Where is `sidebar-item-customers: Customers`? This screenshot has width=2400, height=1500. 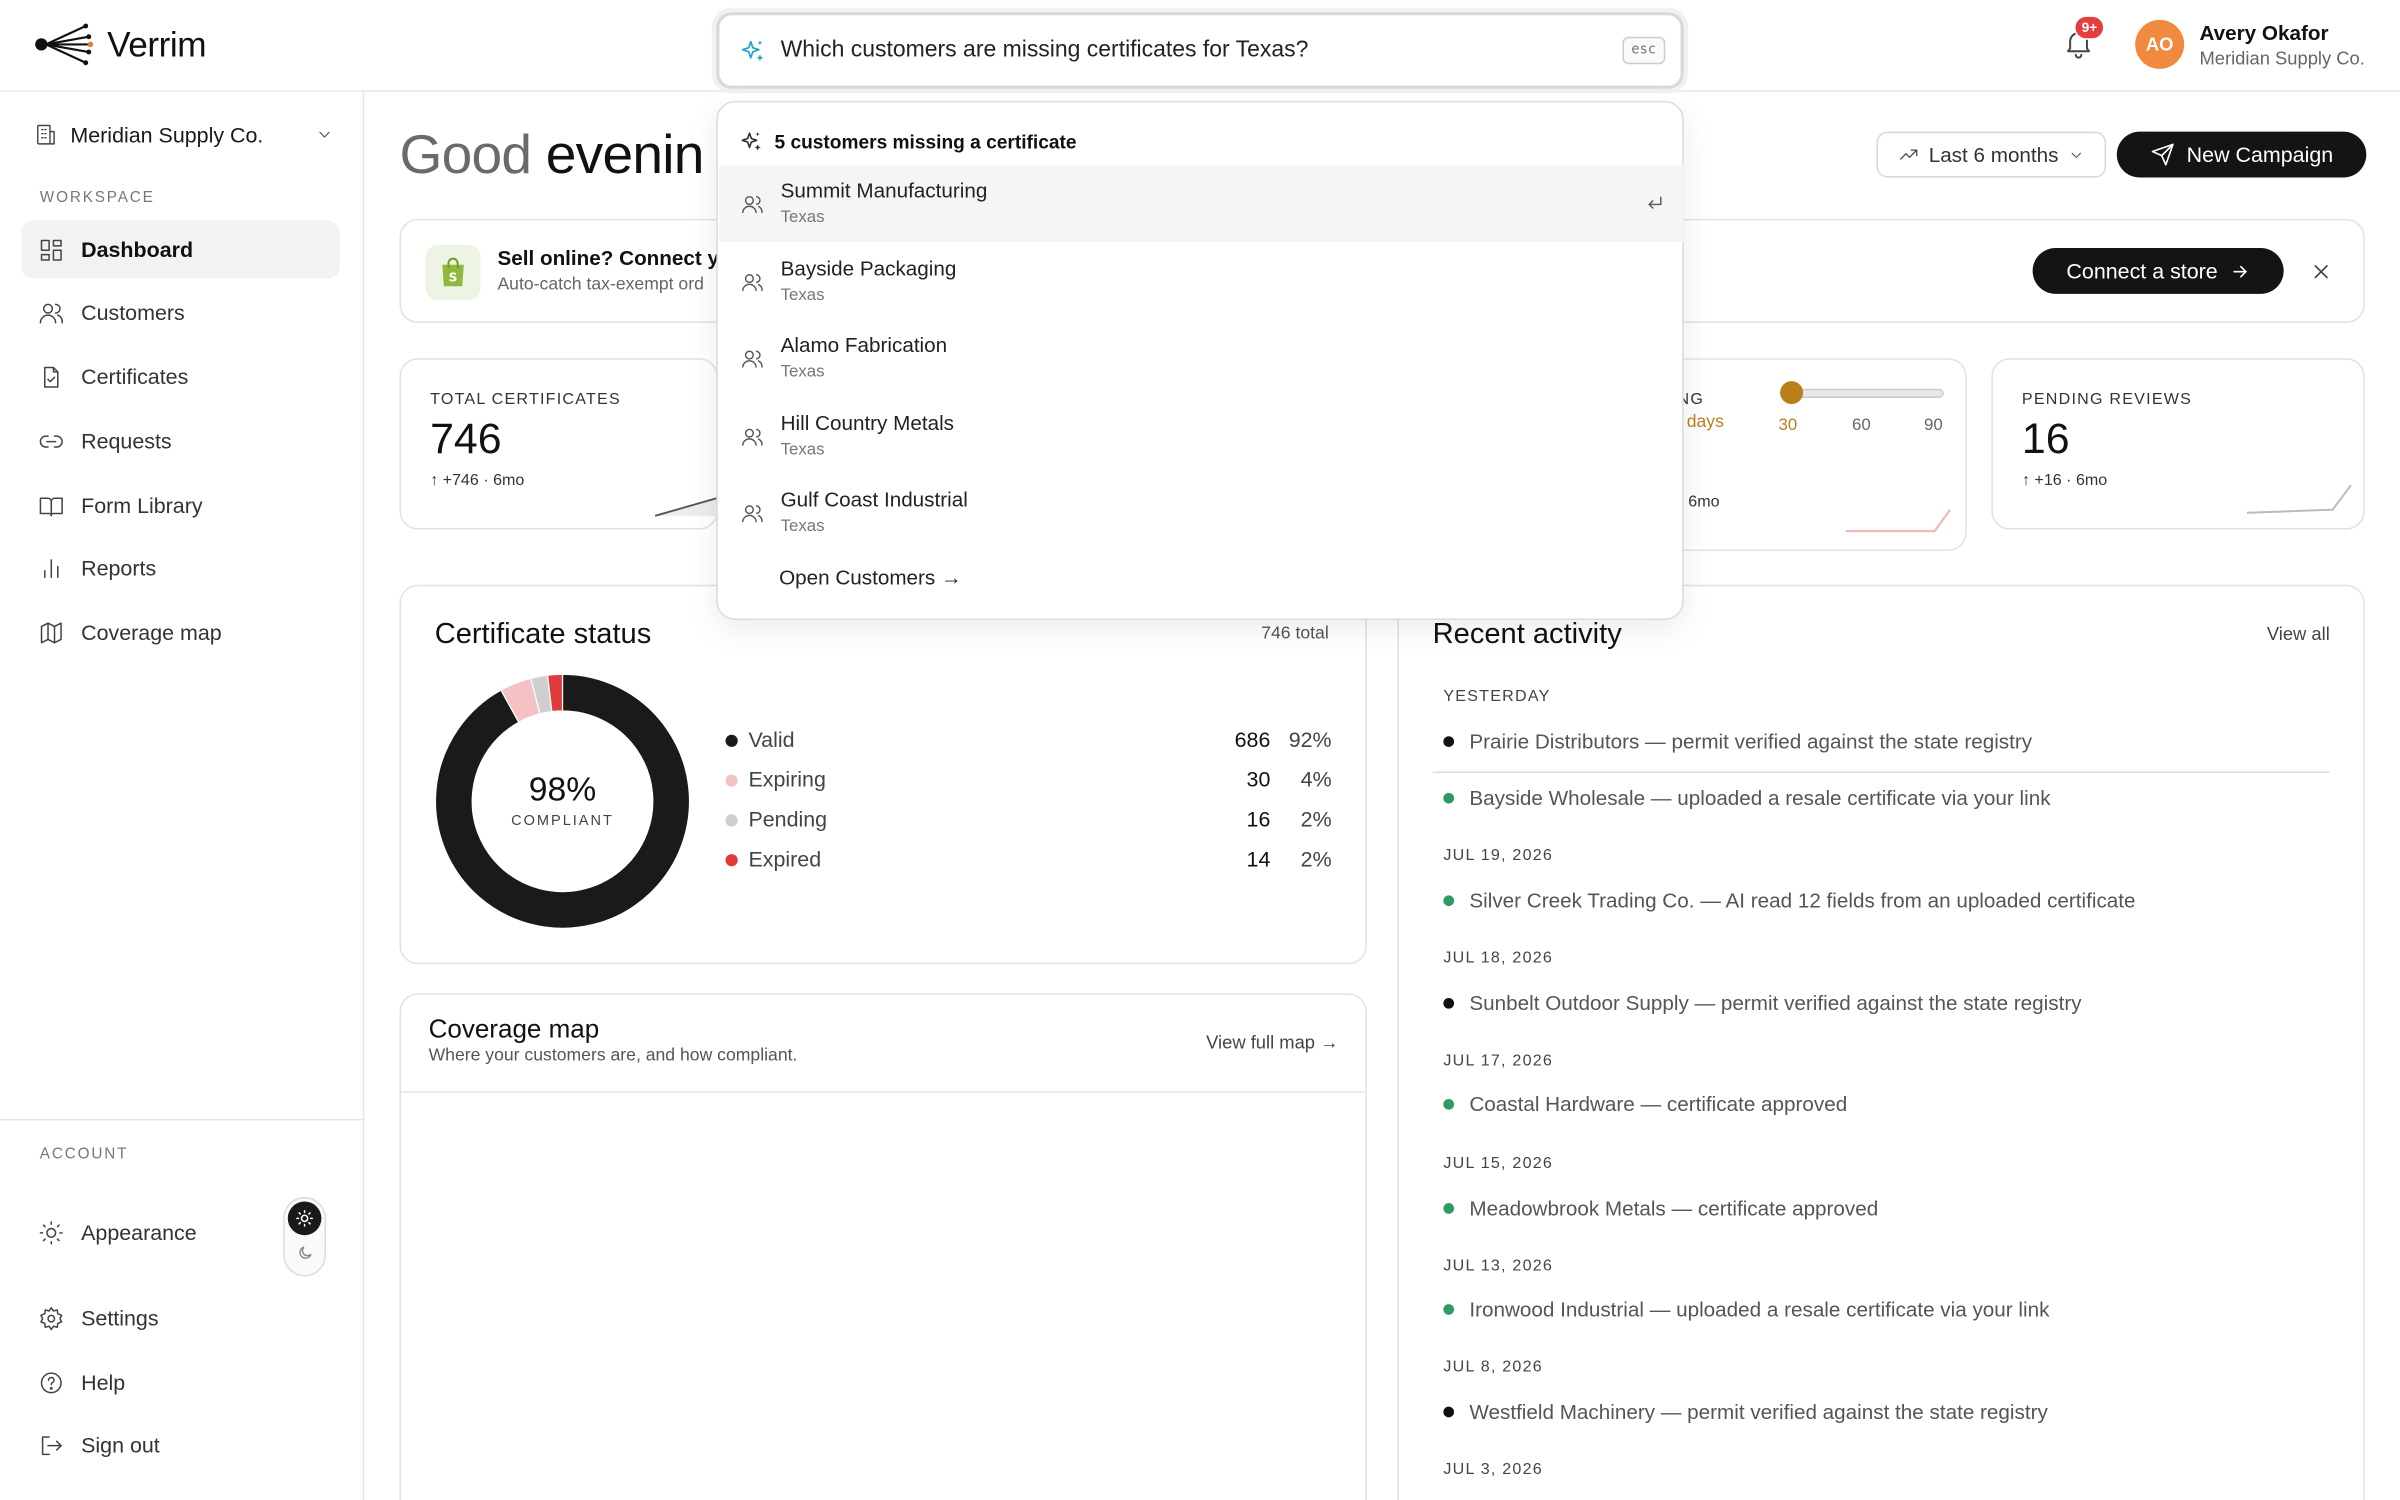 sidebar-item-customers: Customers is located at coordinates (180, 312).